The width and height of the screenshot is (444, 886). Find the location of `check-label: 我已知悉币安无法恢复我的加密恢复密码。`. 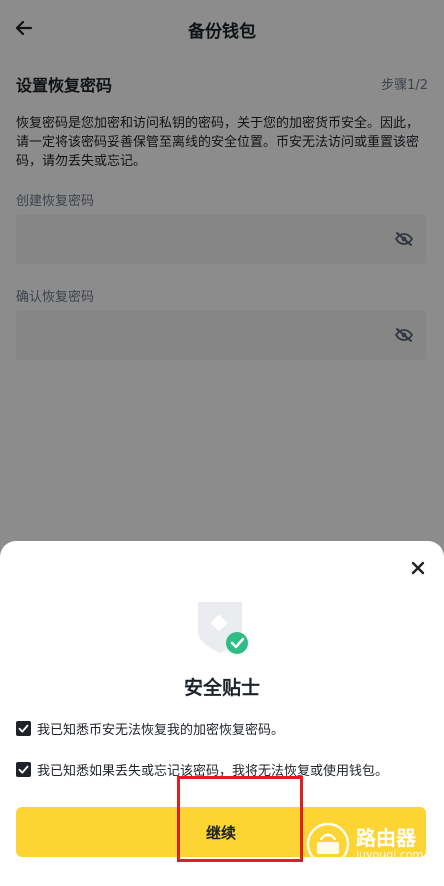

check-label: 我已知悉币安无法恢复我的加密恢复密码。 is located at coordinates (161, 730).